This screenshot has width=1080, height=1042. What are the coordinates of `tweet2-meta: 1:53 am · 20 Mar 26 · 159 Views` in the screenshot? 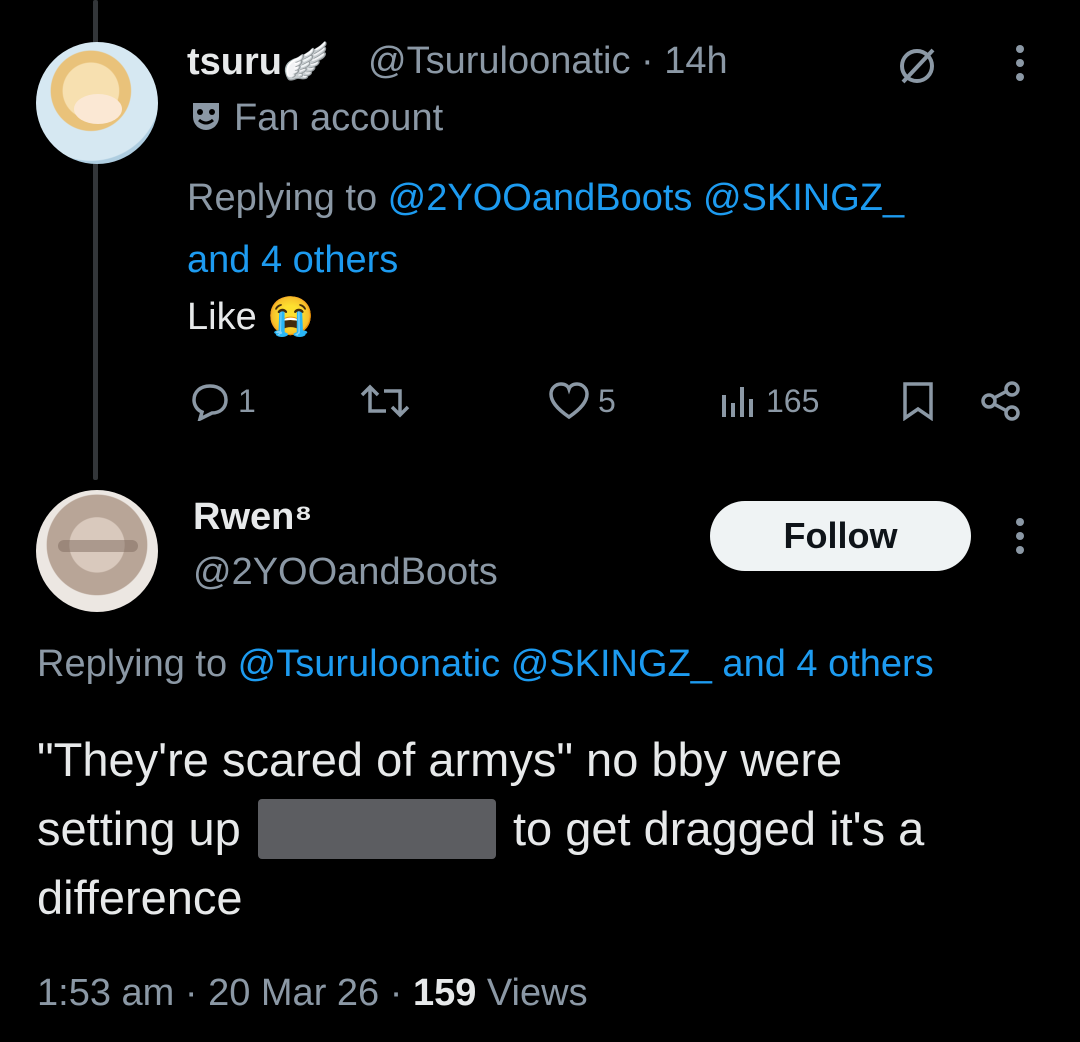 It's located at (312, 993).